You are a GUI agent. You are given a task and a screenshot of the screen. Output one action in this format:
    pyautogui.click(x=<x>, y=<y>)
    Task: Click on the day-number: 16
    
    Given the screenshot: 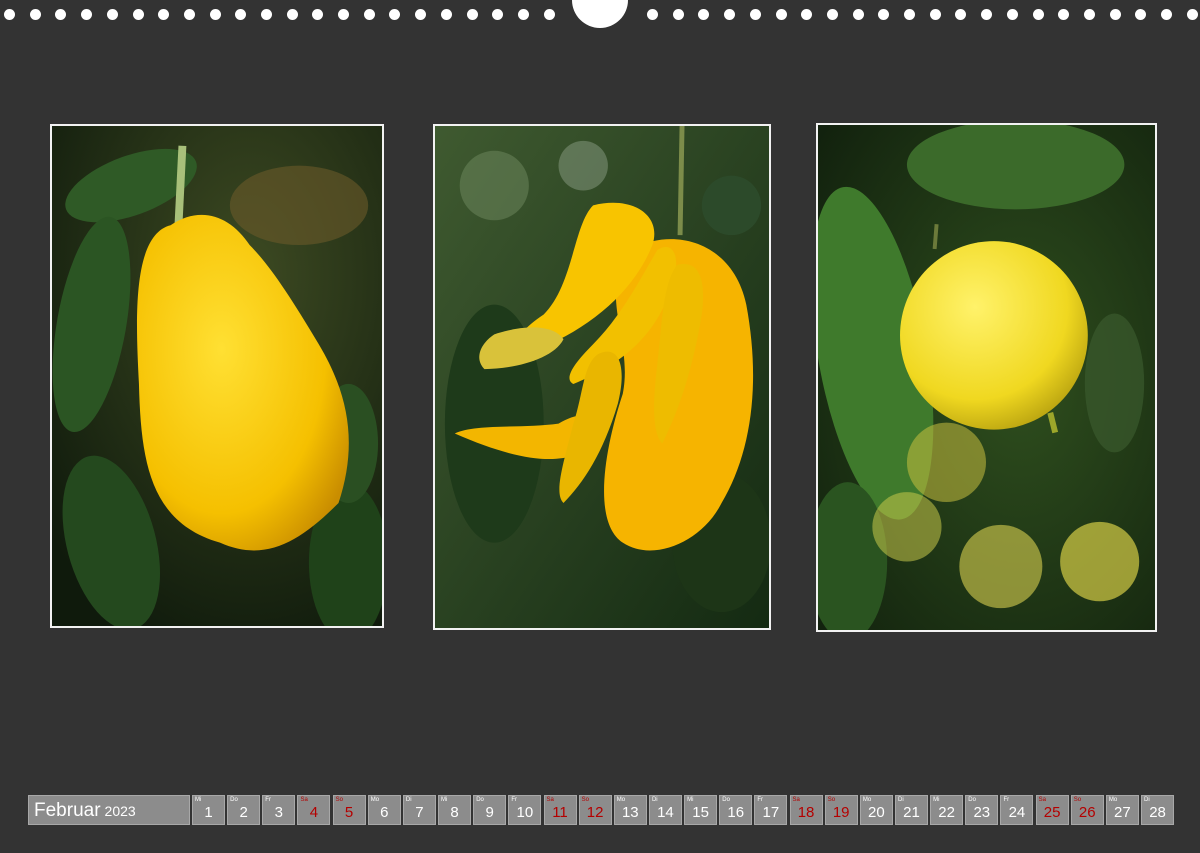 What is the action you would take?
    pyautogui.click(x=736, y=812)
    